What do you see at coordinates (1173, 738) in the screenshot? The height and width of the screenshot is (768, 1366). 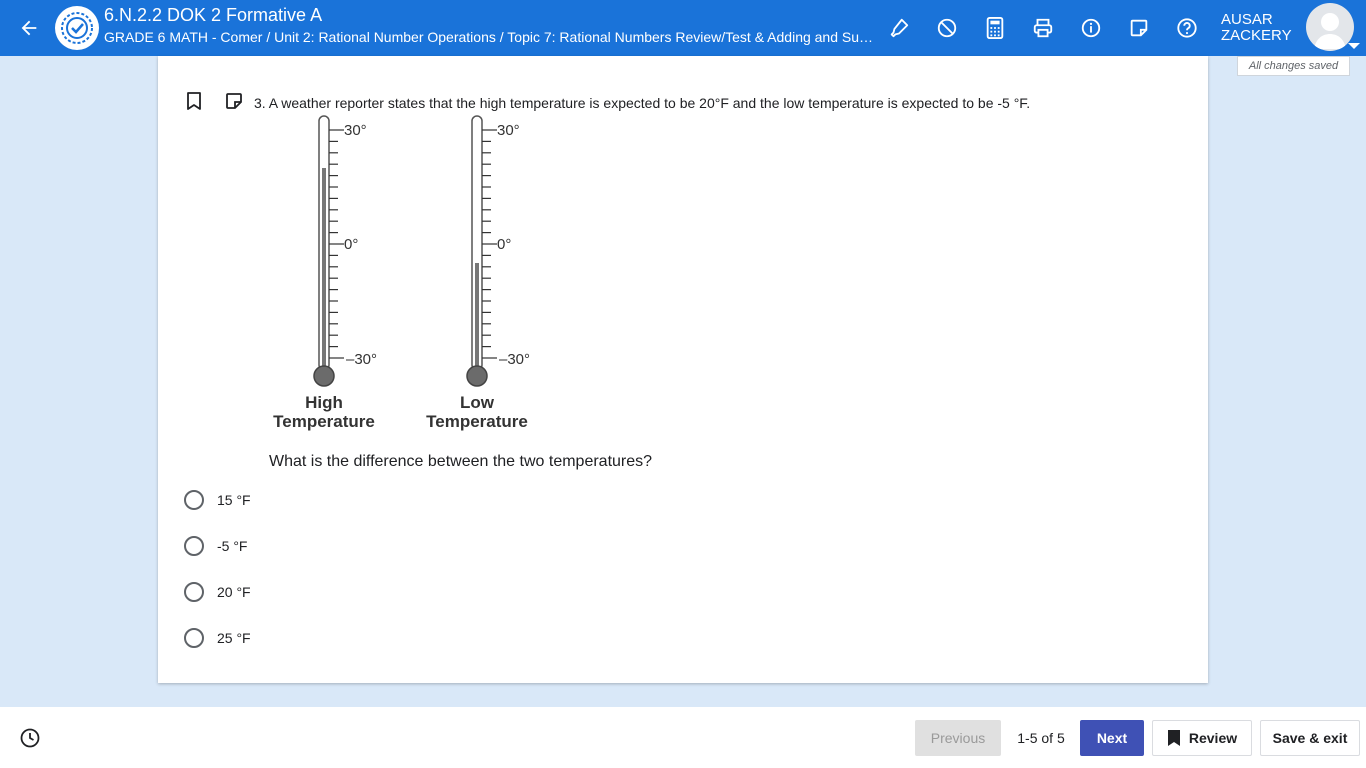 I see `bookmark-filled-icon` at bounding box center [1173, 738].